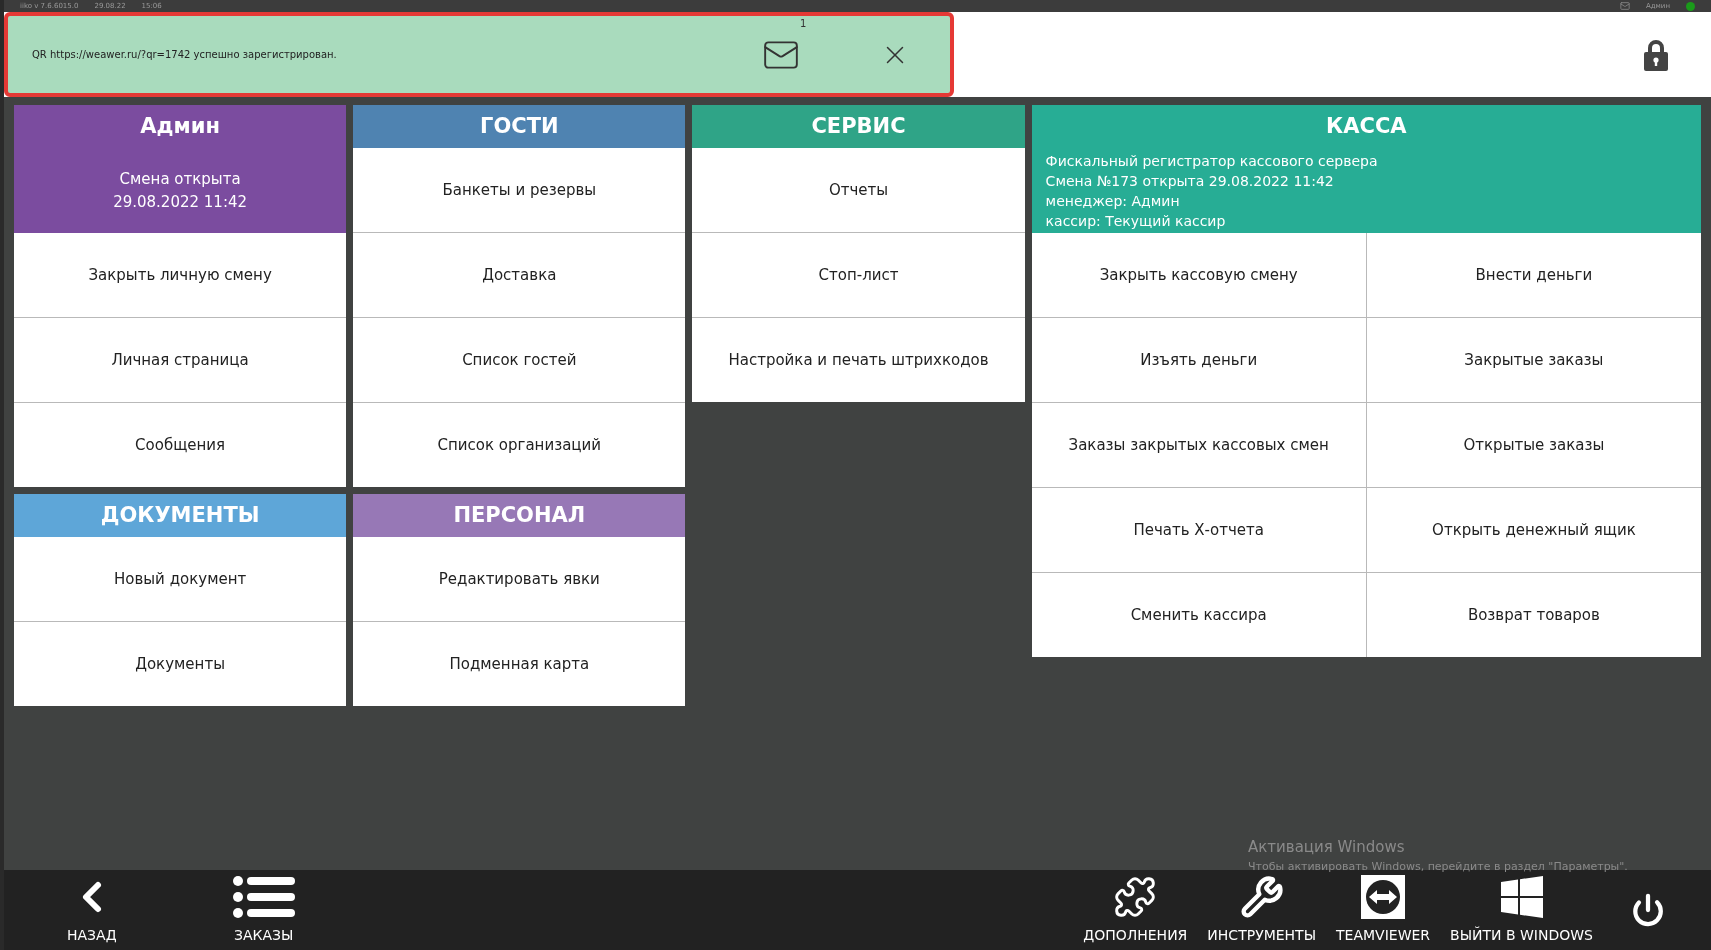  I want to click on section-title: ПЕРСОНАЛ, so click(519, 515).